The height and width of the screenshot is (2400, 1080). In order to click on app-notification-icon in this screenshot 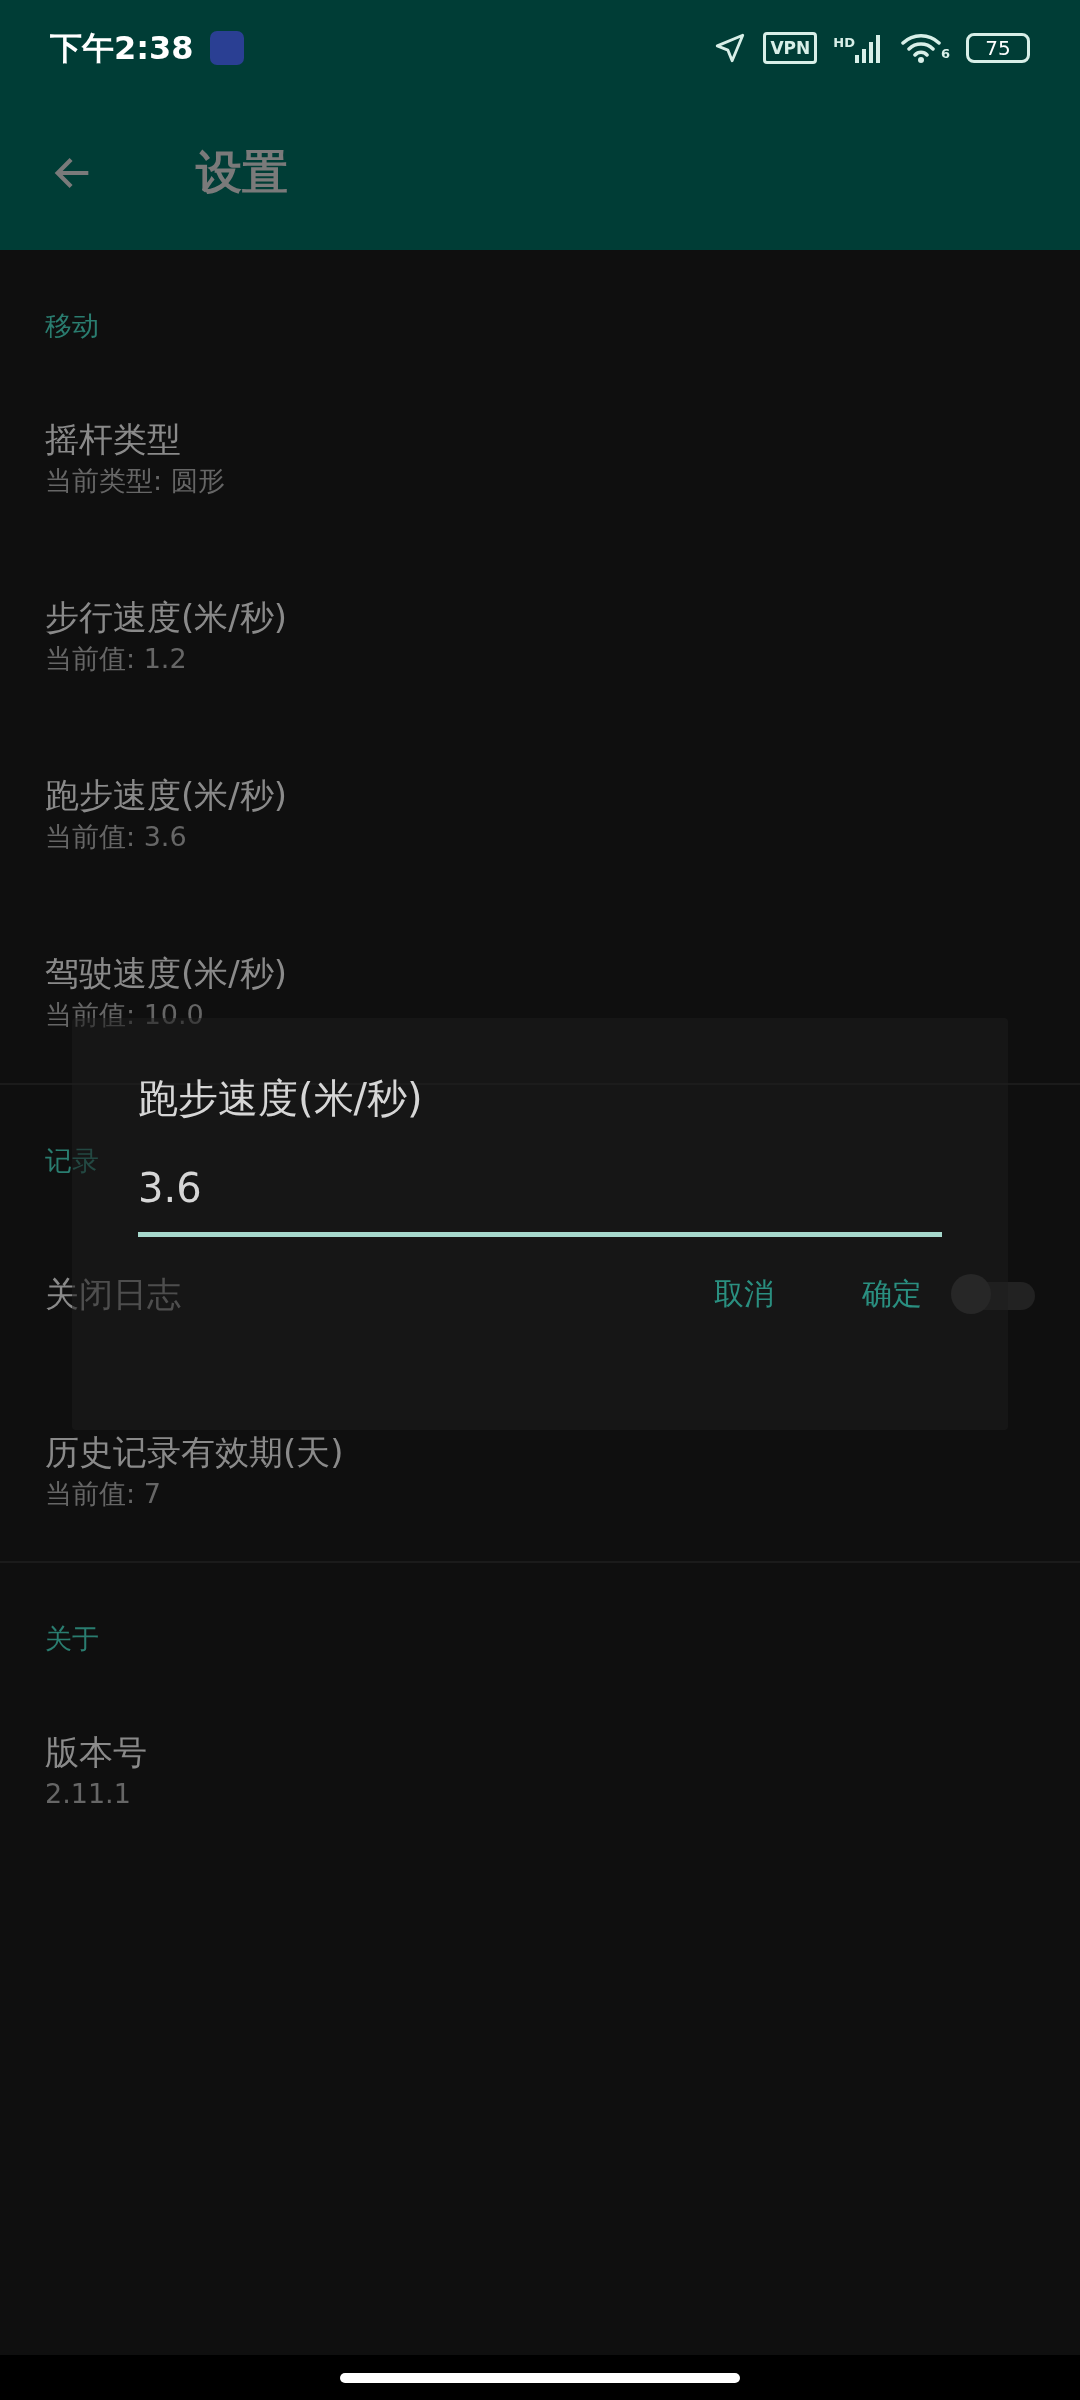, I will do `click(226, 47)`.